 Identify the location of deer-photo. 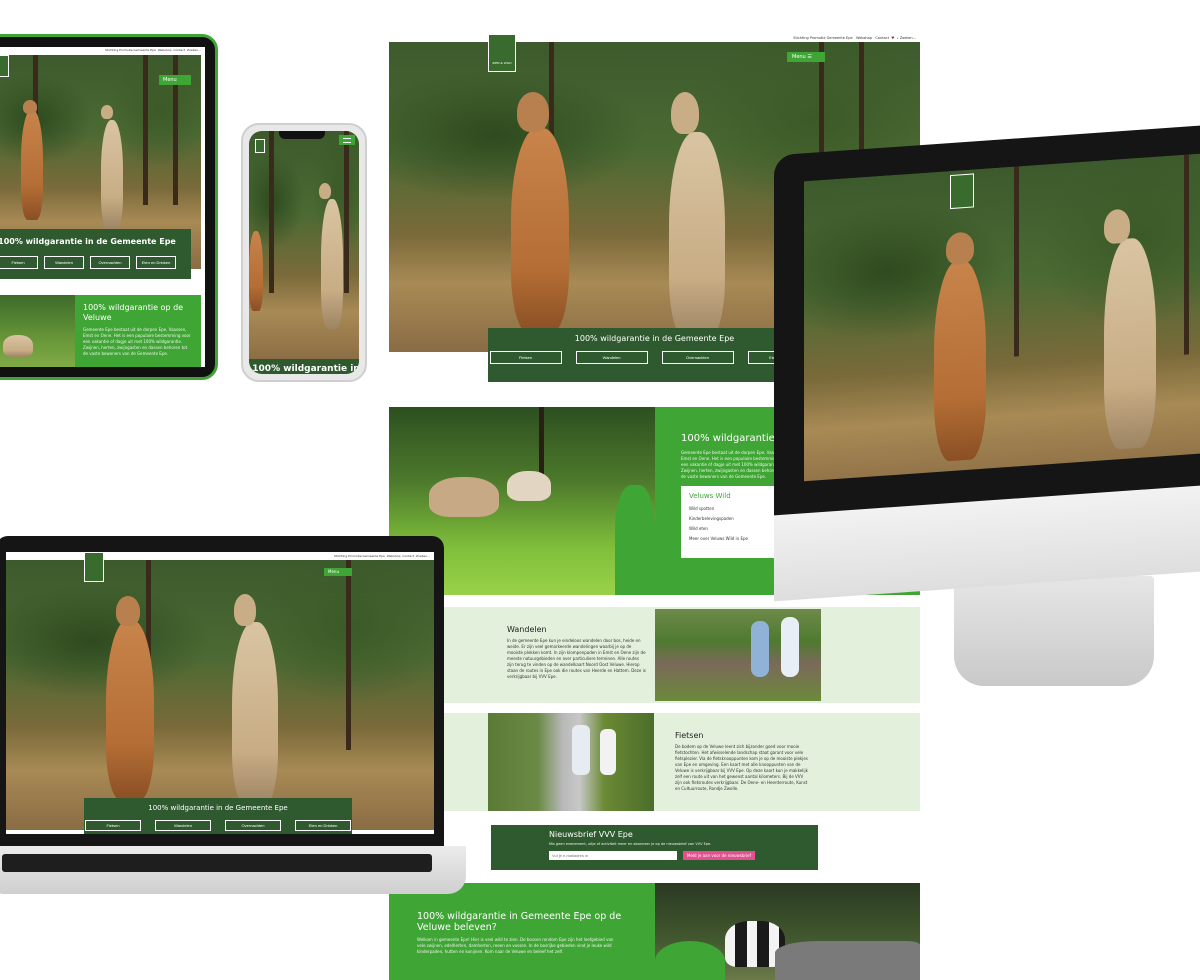
(37, 331).